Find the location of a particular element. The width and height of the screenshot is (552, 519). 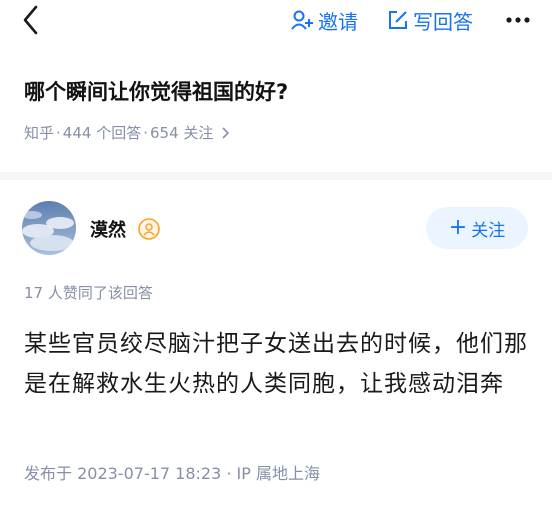

invite-button: 邀请 is located at coordinates (324, 20).